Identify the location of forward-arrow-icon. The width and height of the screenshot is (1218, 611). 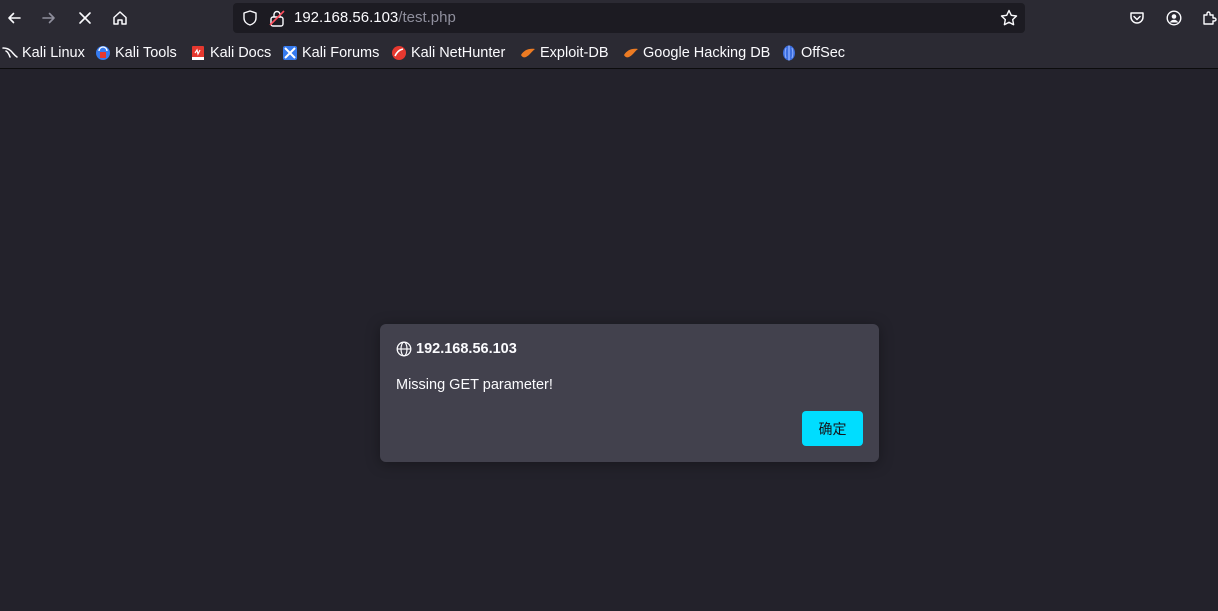
(48, 18).